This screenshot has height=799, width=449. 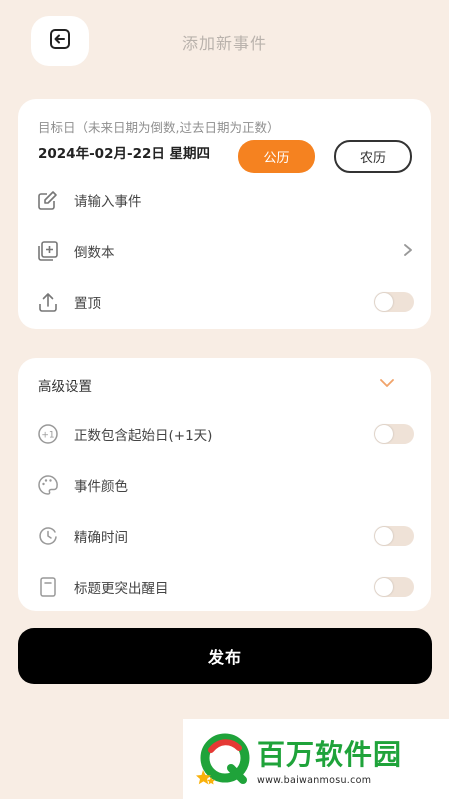 What do you see at coordinates (48, 536) in the screenshot?
I see `clock-icon` at bounding box center [48, 536].